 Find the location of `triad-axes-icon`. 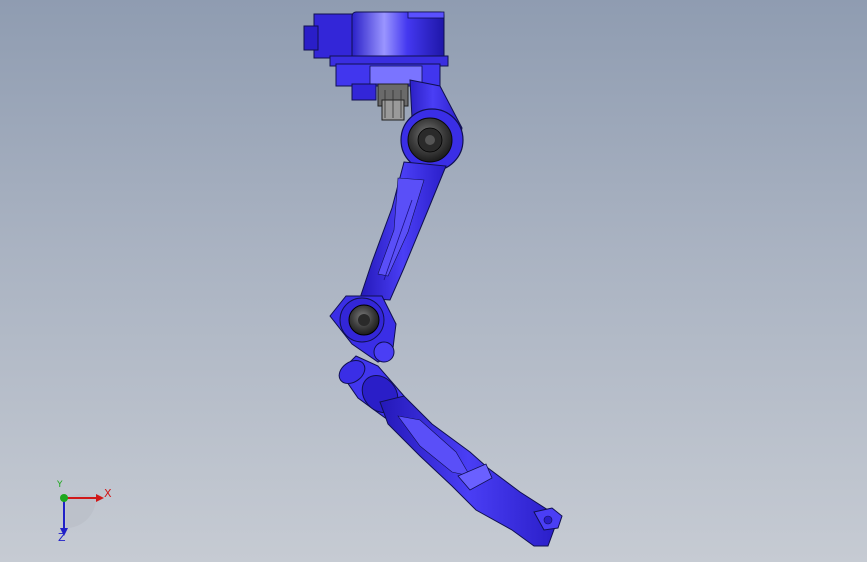

triad-axes-icon is located at coordinates (82, 514).